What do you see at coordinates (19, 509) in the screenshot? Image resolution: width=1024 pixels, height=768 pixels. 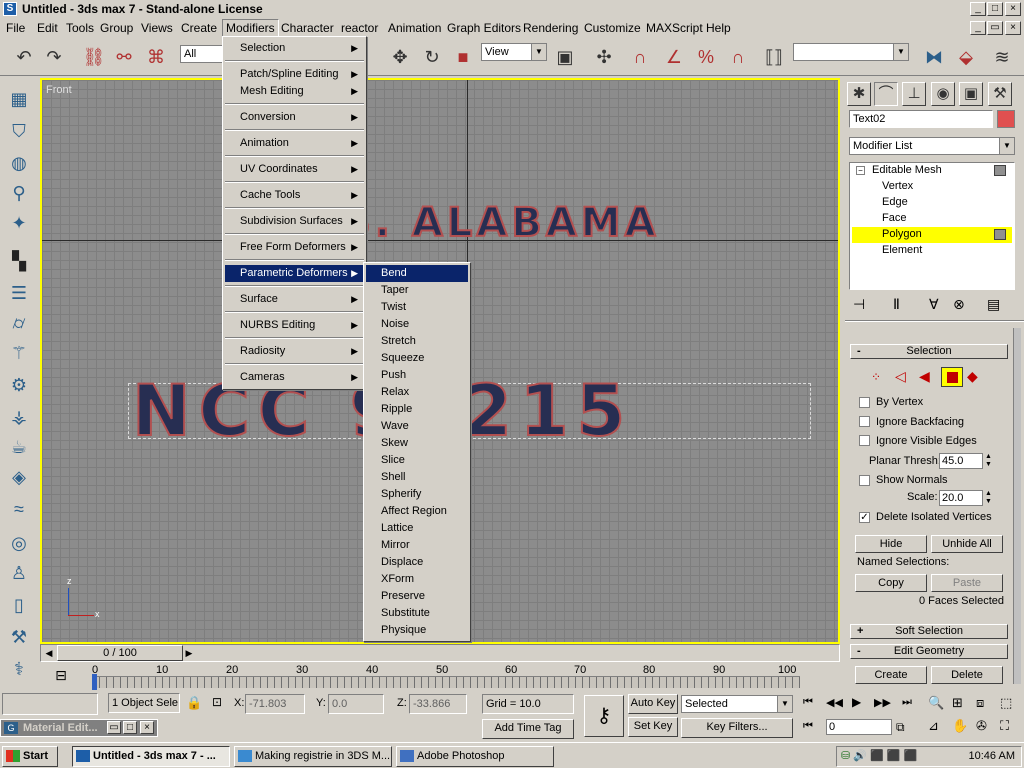 I see `waves-icon: ≈` at bounding box center [19, 509].